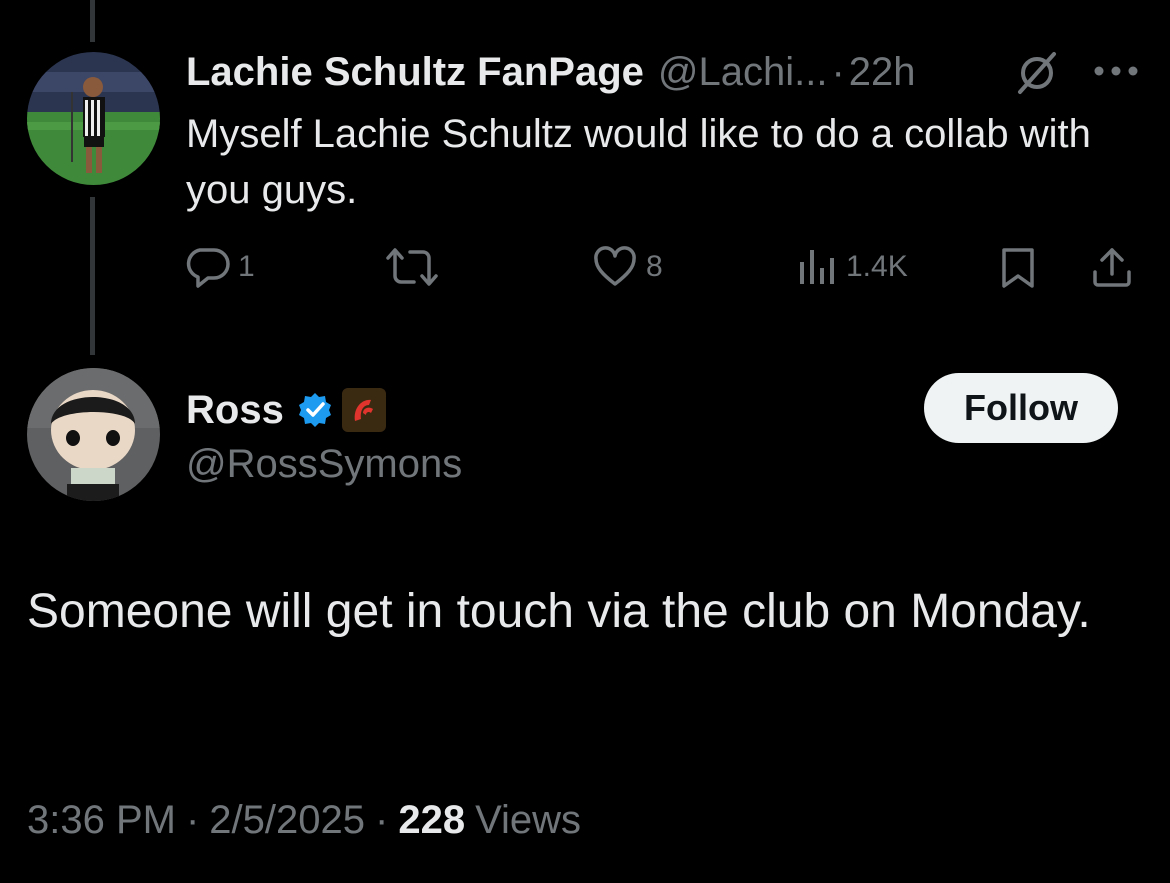 The width and height of the screenshot is (1170, 883). What do you see at coordinates (877, 266) in the screenshot?
I see `views-count-small: 1.4K` at bounding box center [877, 266].